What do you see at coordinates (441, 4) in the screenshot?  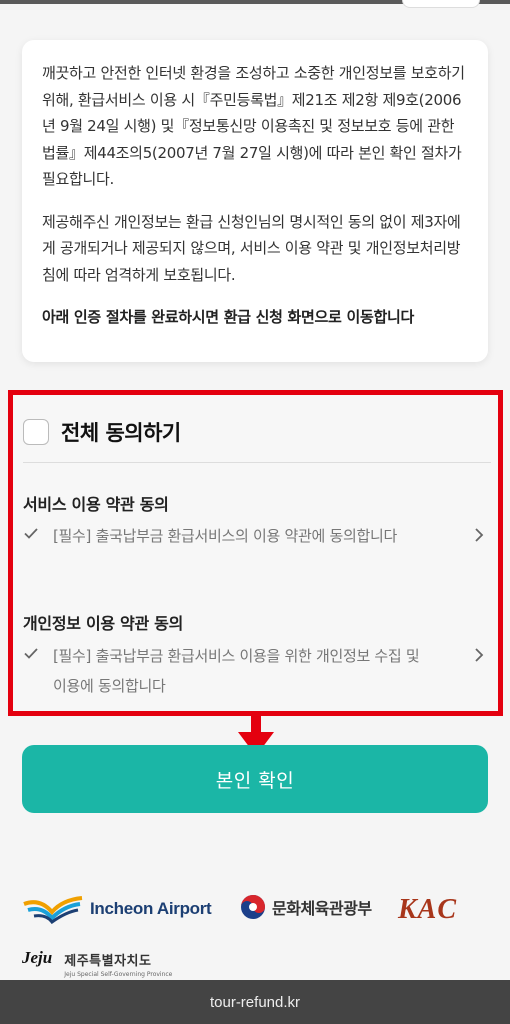 I see `top-tab` at bounding box center [441, 4].